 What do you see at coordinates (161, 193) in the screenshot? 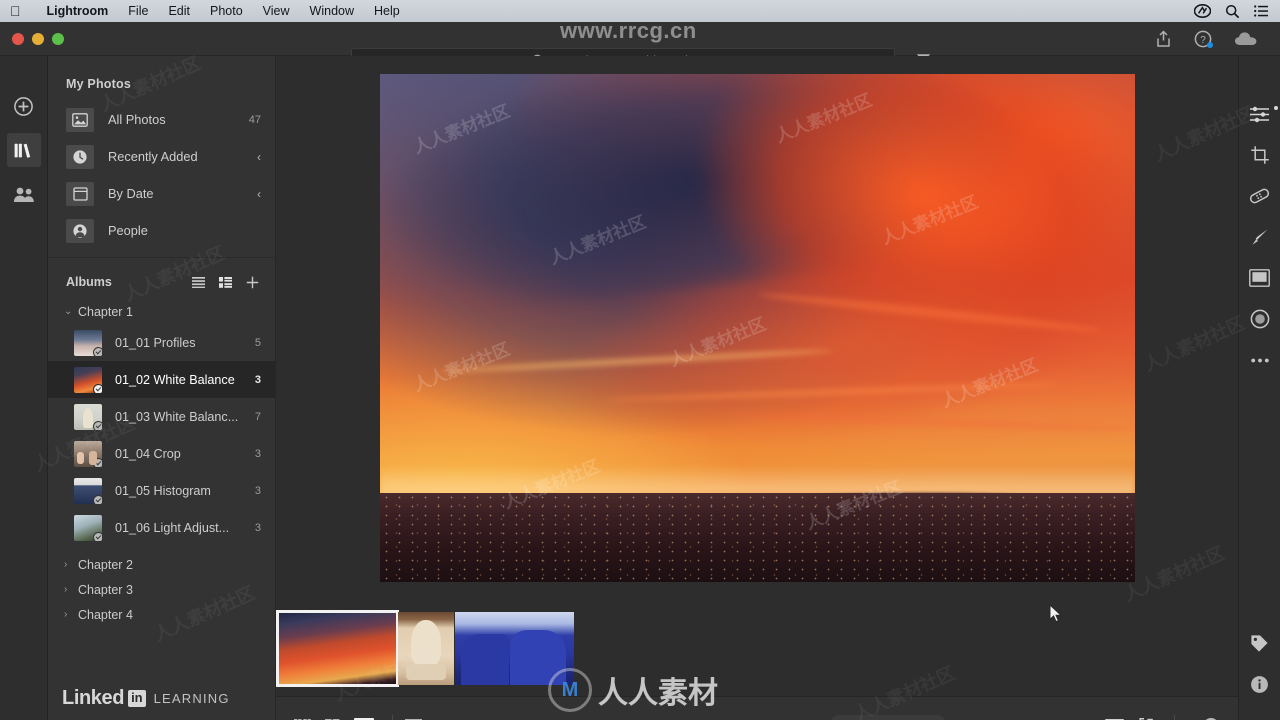
I see `sidebar-item-by-date: By Date ‹` at bounding box center [161, 193].